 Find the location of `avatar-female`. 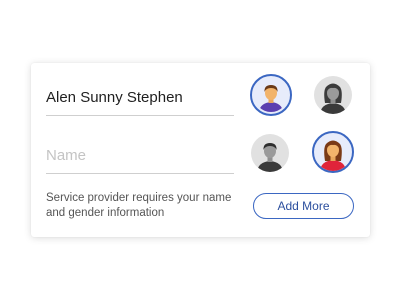

avatar-female is located at coordinates (333, 95).